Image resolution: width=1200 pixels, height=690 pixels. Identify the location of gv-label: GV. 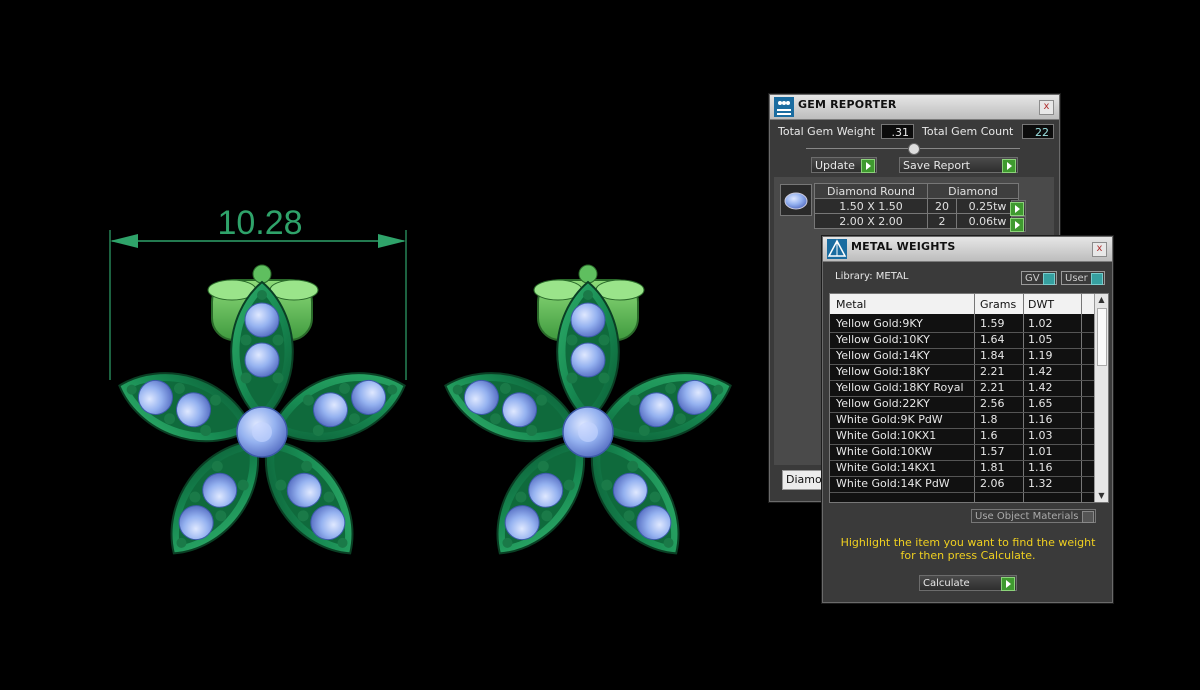
(1032, 278).